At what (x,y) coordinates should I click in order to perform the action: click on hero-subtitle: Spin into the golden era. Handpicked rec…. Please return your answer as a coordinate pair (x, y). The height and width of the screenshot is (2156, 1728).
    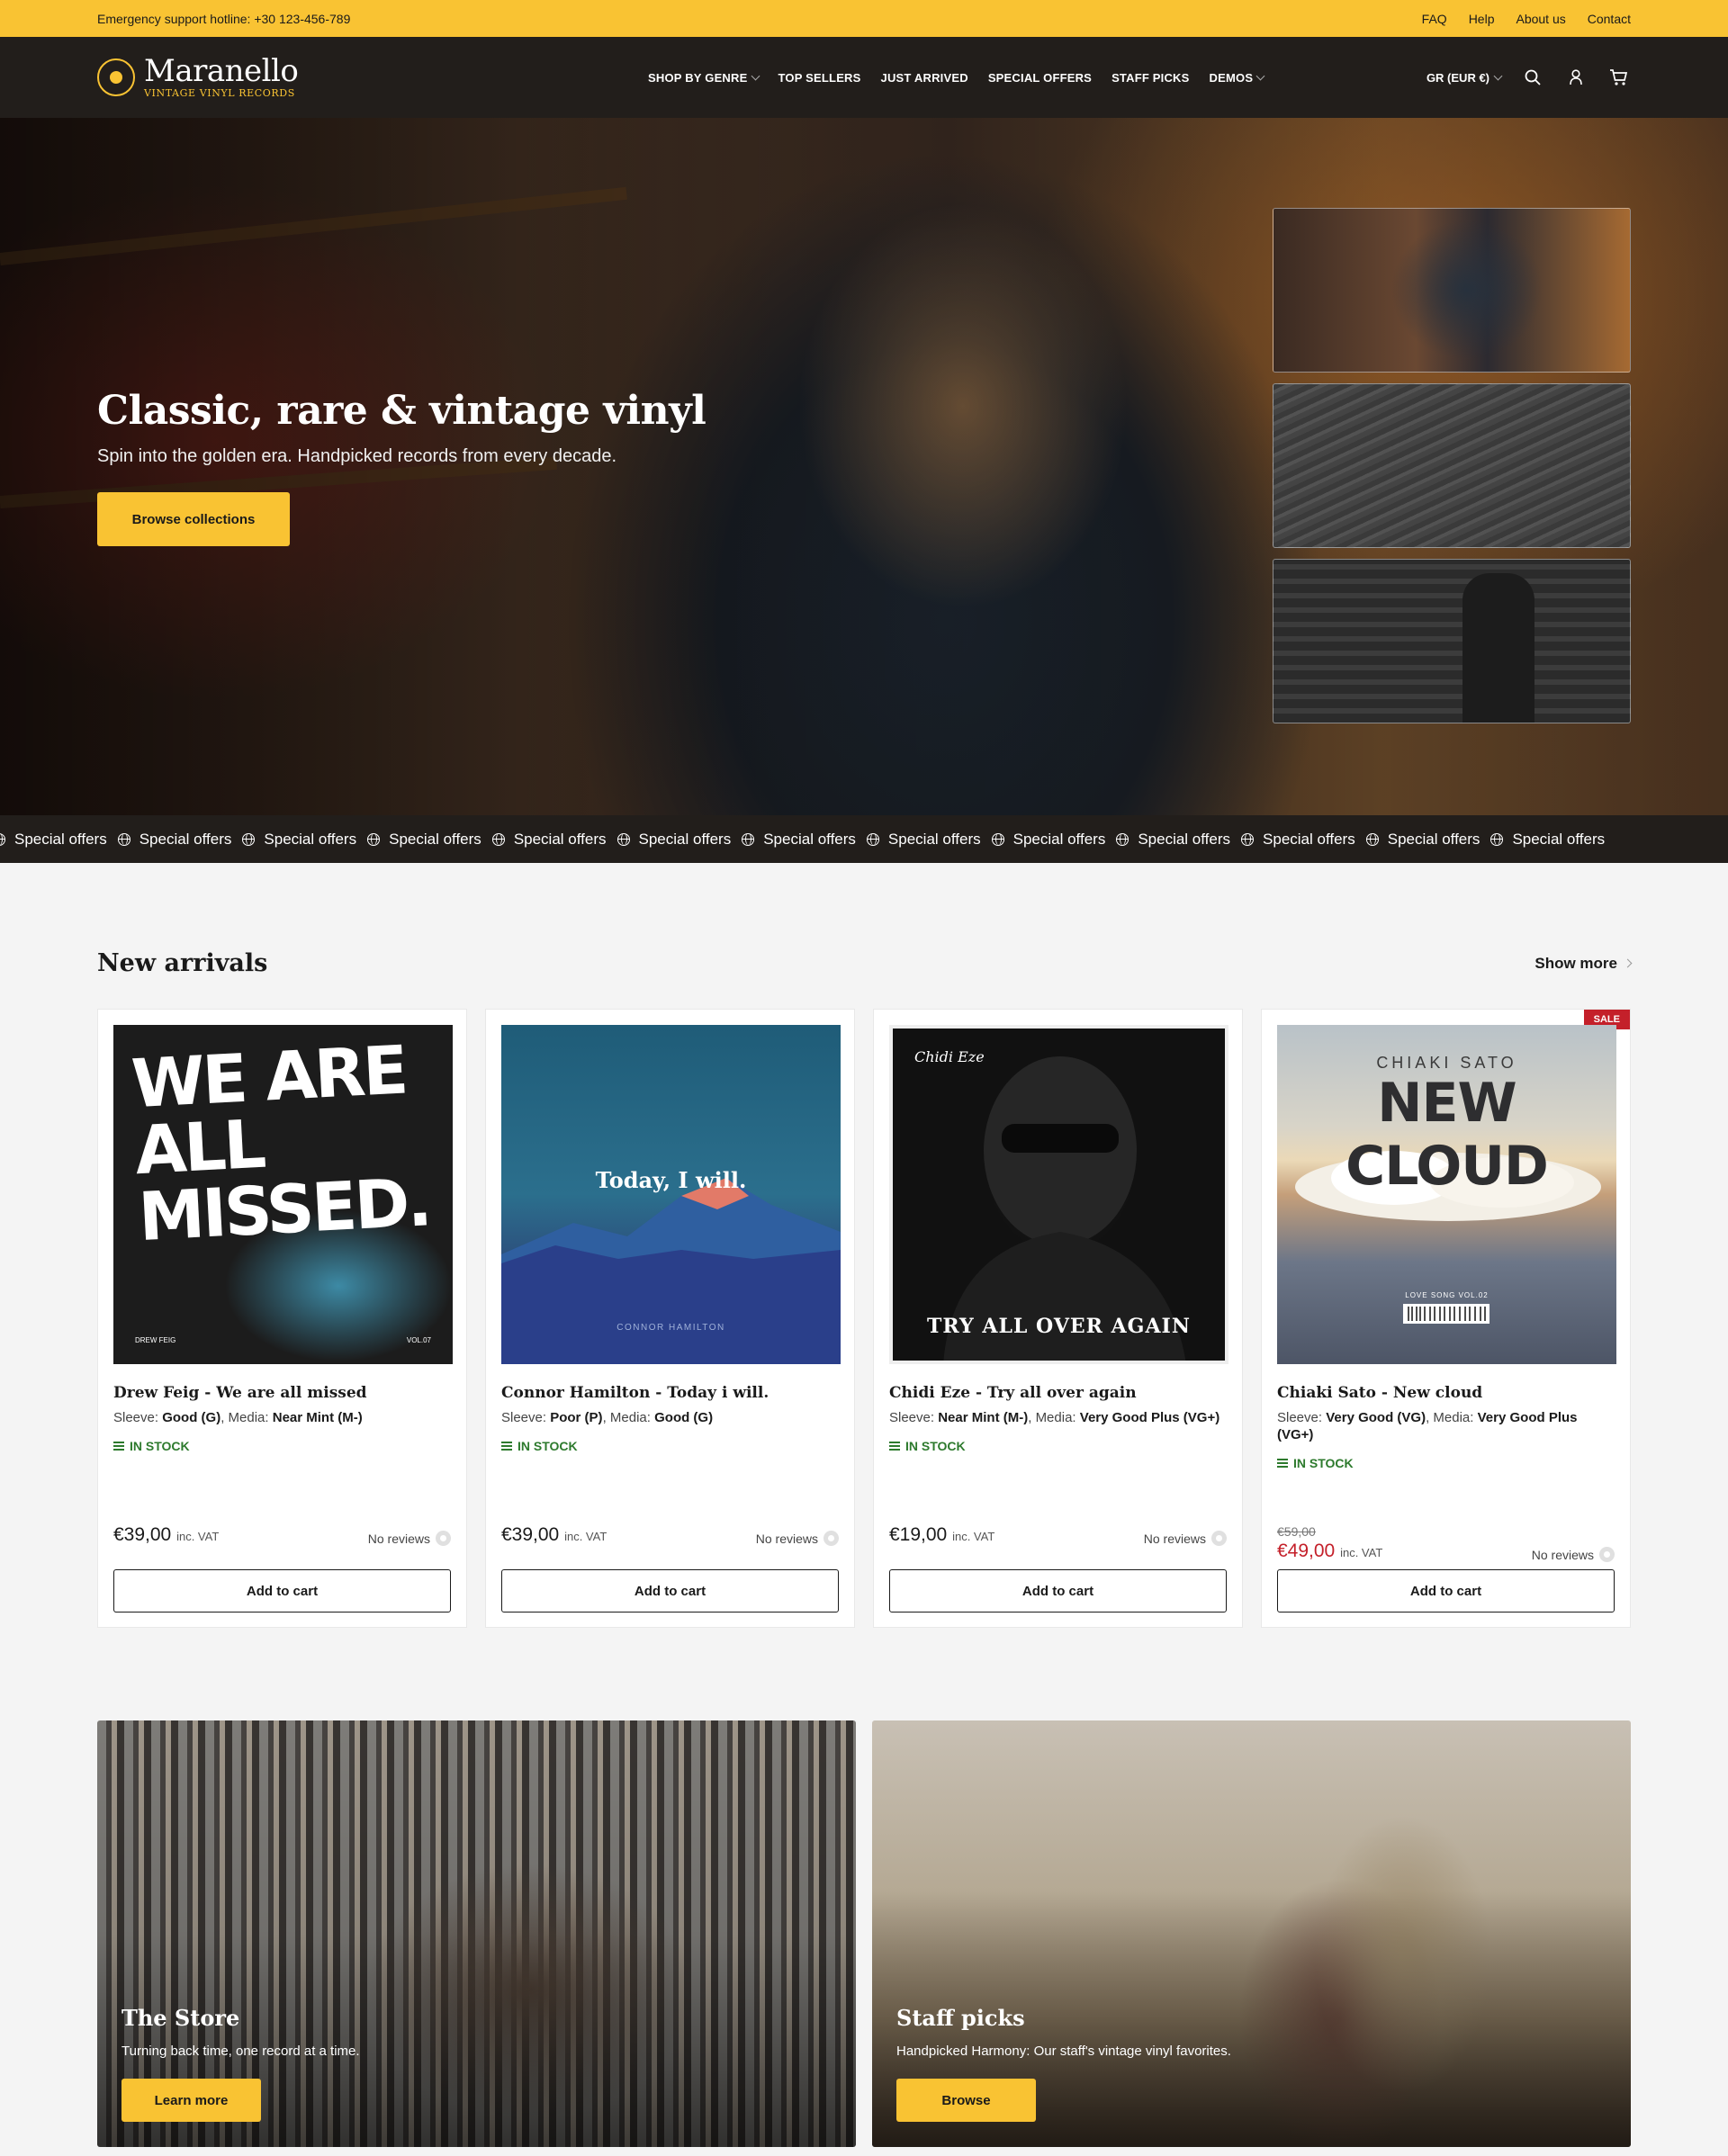
    Looking at the image, I should click on (357, 456).